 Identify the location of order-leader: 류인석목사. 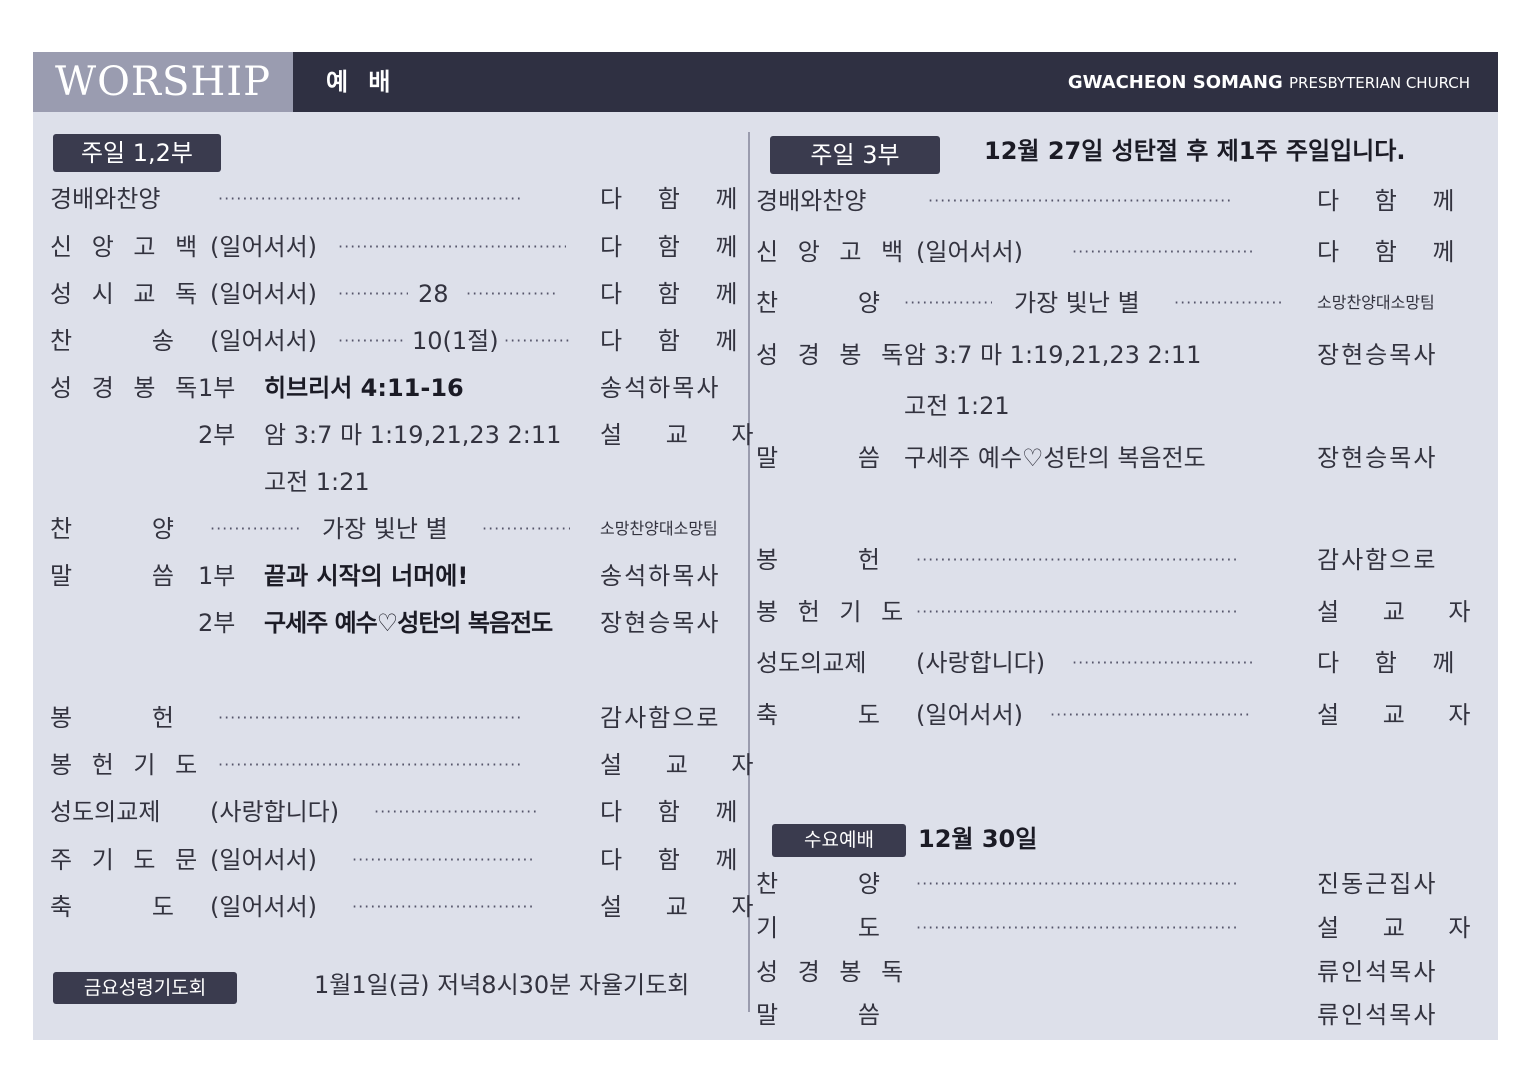
(1377, 972).